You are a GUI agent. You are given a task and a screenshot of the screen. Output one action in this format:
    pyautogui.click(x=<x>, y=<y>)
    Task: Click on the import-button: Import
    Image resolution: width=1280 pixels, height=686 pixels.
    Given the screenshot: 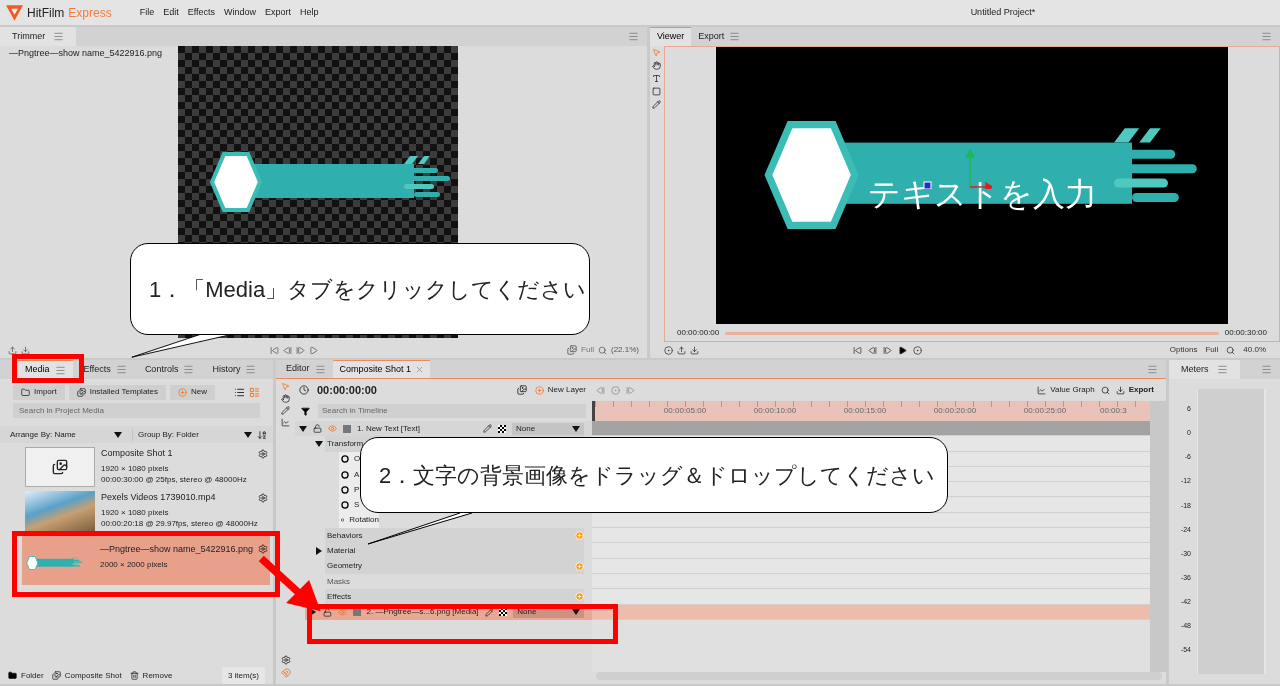 What is the action you would take?
    pyautogui.click(x=39, y=392)
    